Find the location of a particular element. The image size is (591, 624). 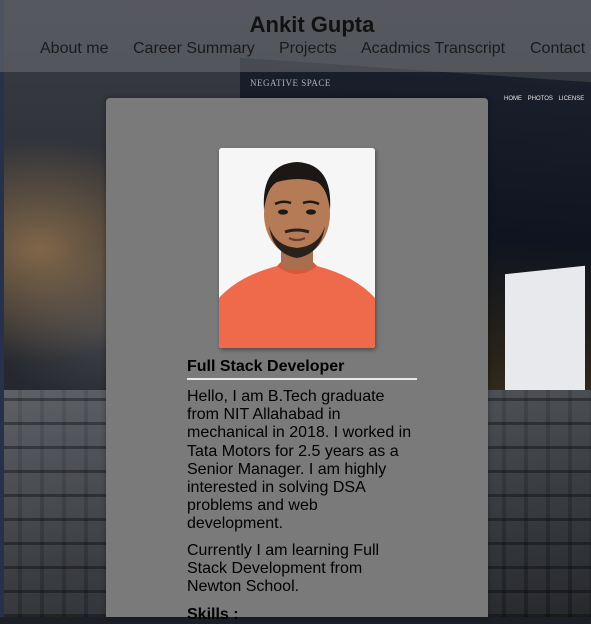

nav-about-me: About me is located at coordinates (74, 49).